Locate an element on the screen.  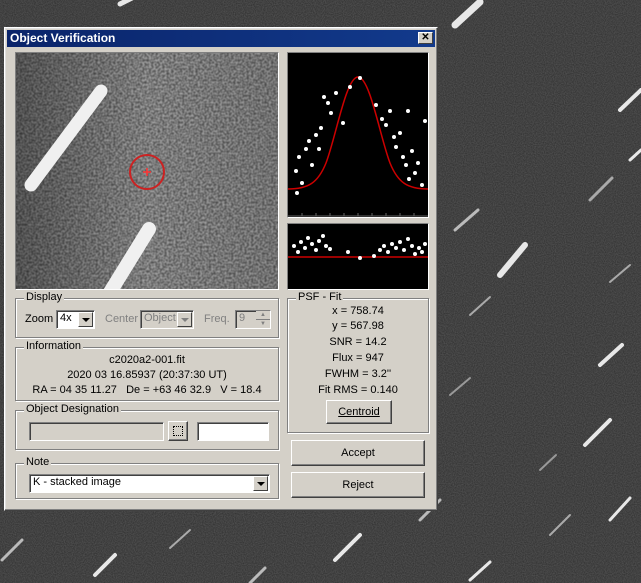
psf-fit-curve is located at coordinates (358, 133).